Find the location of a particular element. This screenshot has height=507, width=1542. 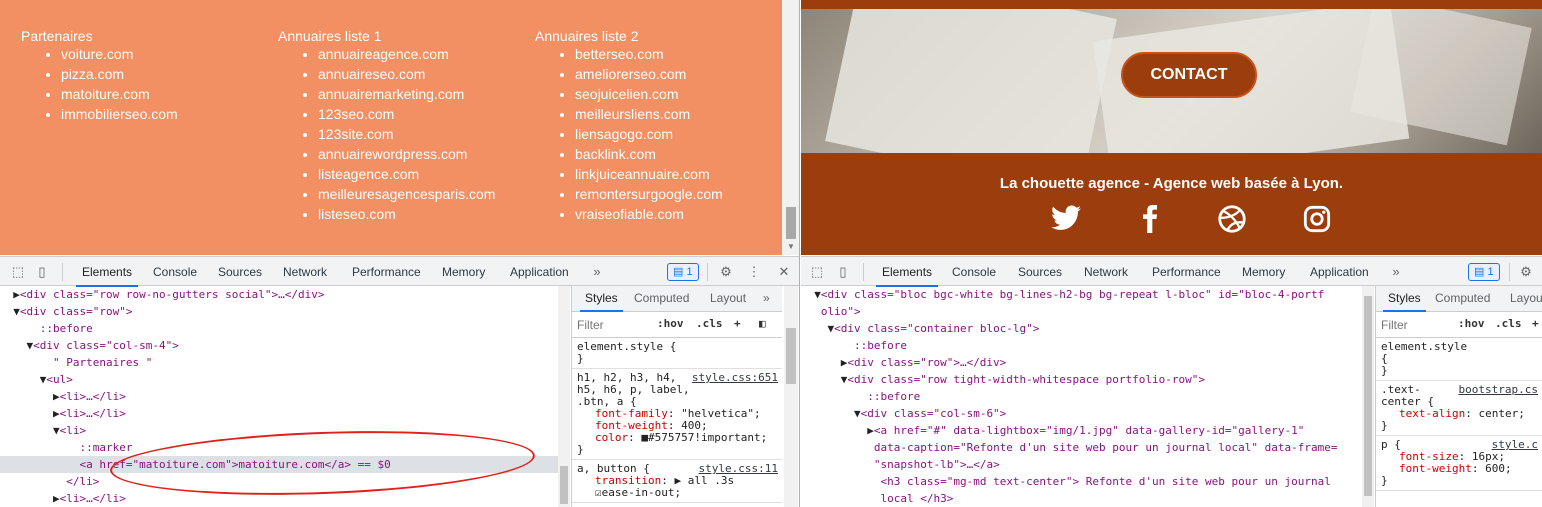

page-scrollbar: ▼ is located at coordinates (790, 127).